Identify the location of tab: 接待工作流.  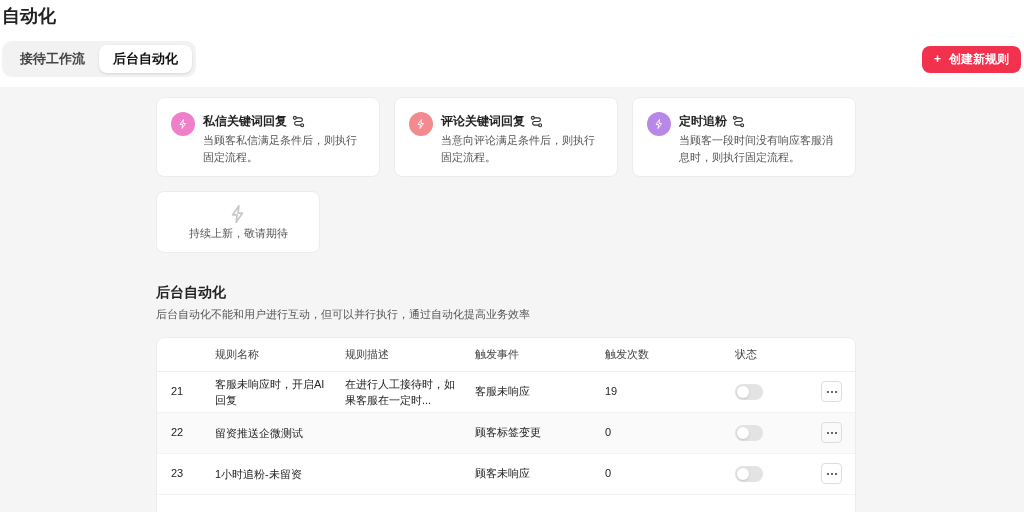
(52, 59).